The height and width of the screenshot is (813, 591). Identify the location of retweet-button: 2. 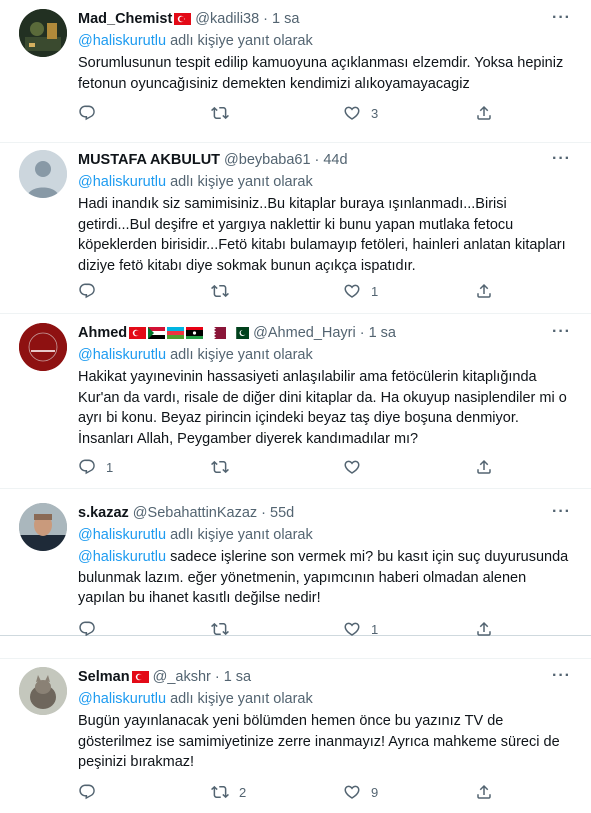
(228, 792).